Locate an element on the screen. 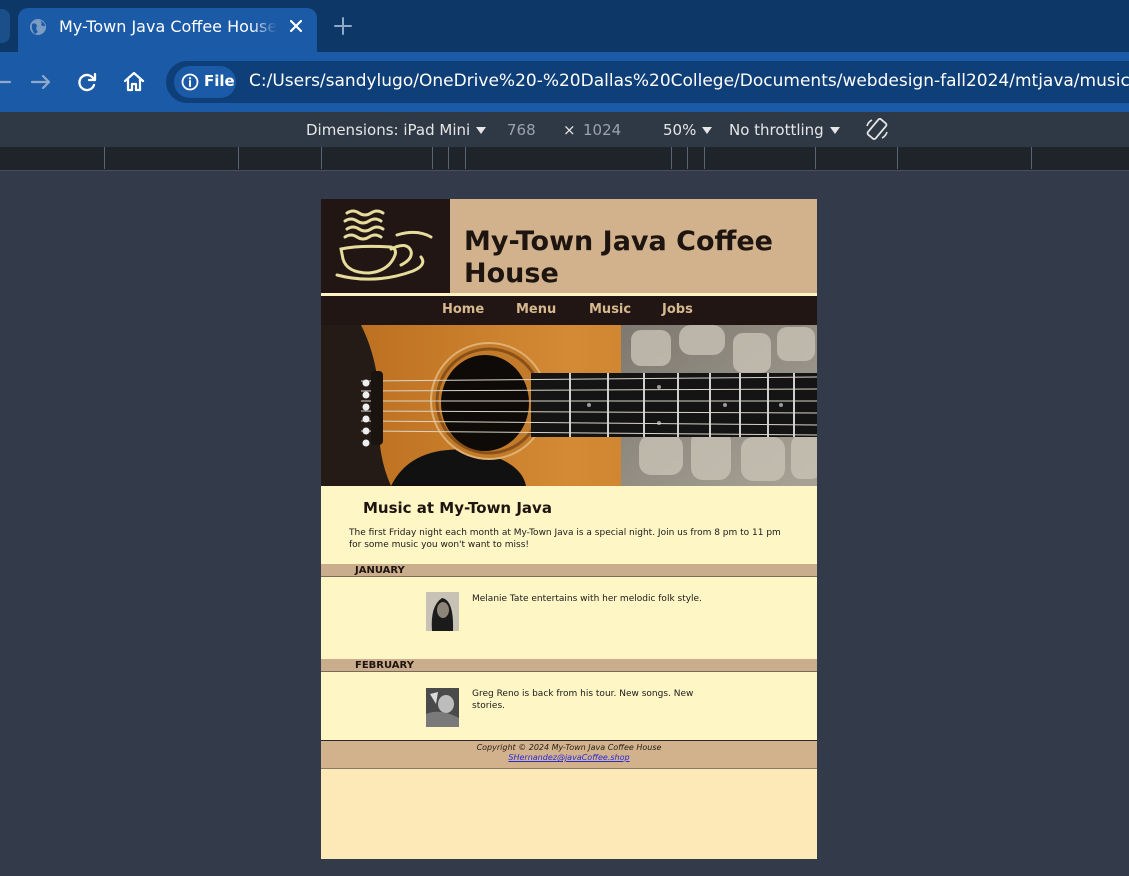 This screenshot has height=876, width=1129. site-info-label: File is located at coordinates (219, 81).